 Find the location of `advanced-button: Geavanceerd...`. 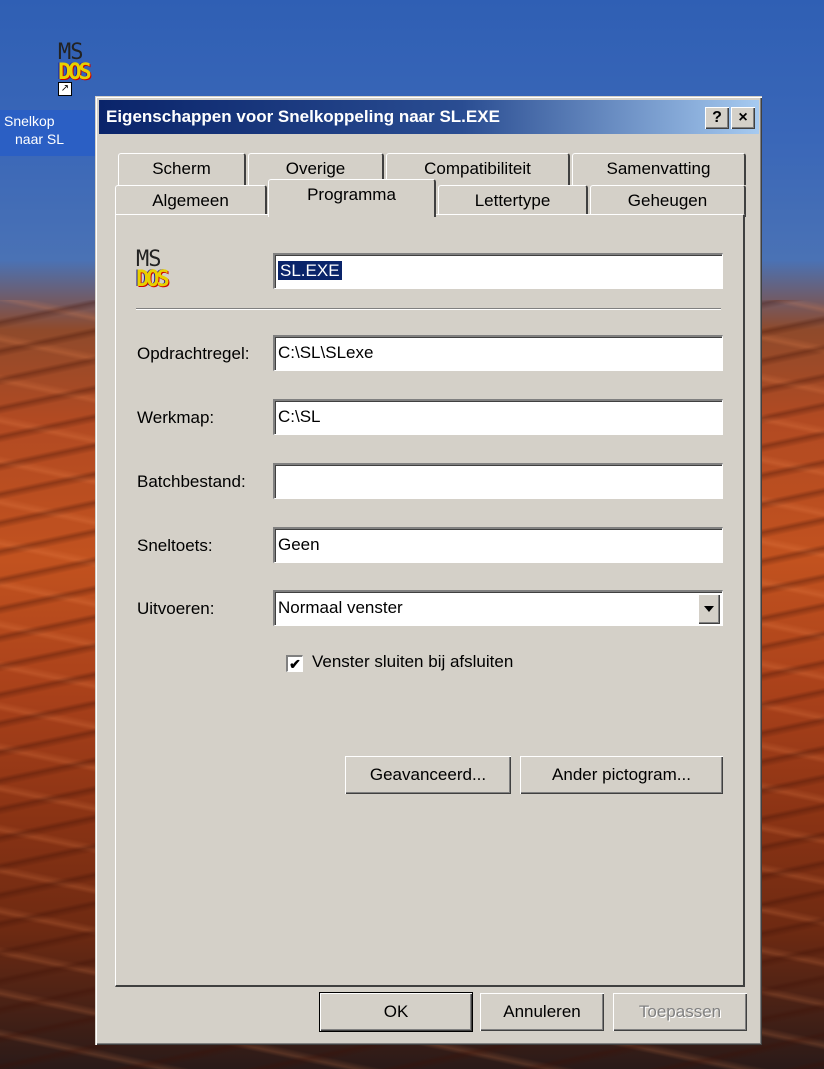

advanced-button: Geavanceerd... is located at coordinates (428, 775).